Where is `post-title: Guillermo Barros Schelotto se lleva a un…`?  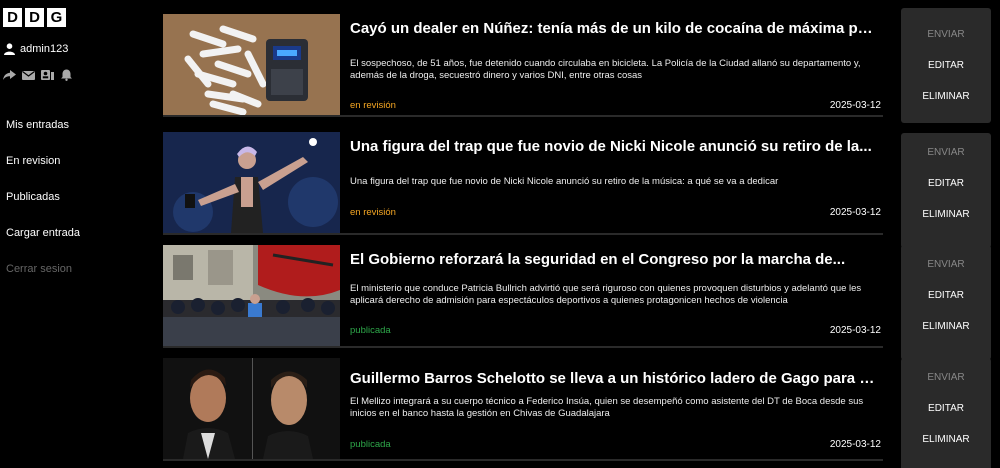 post-title: Guillermo Barros Schelotto se lleva a un… is located at coordinates (615, 378).